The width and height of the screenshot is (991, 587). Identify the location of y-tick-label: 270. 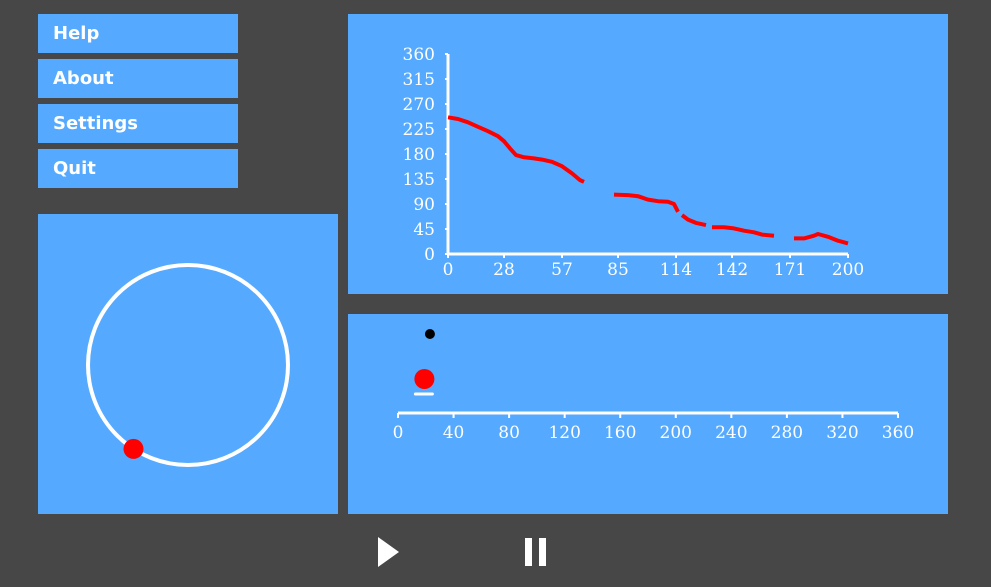
(419, 105).